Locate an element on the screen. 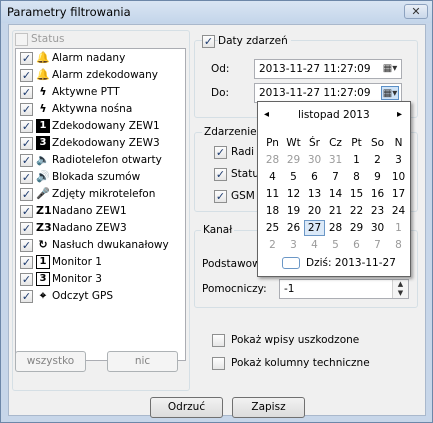 The height and width of the screenshot is (423, 433). event-gsm-checkbox: ✓ is located at coordinates (220, 196).